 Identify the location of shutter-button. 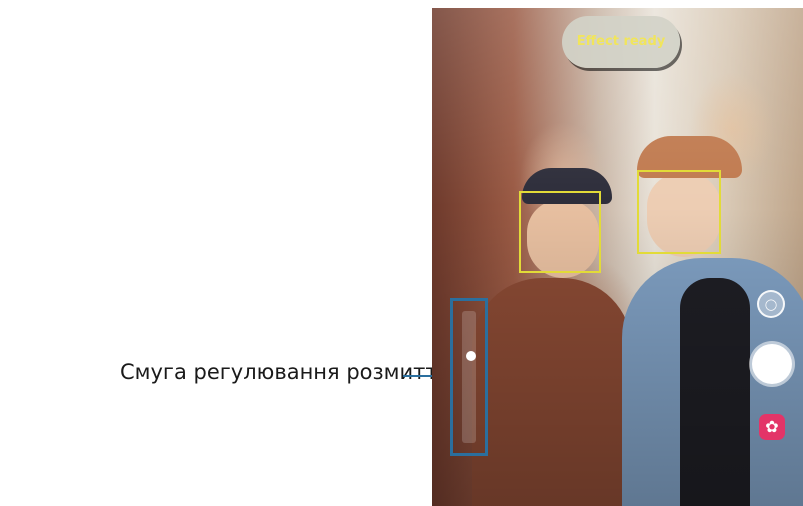
(772, 364).